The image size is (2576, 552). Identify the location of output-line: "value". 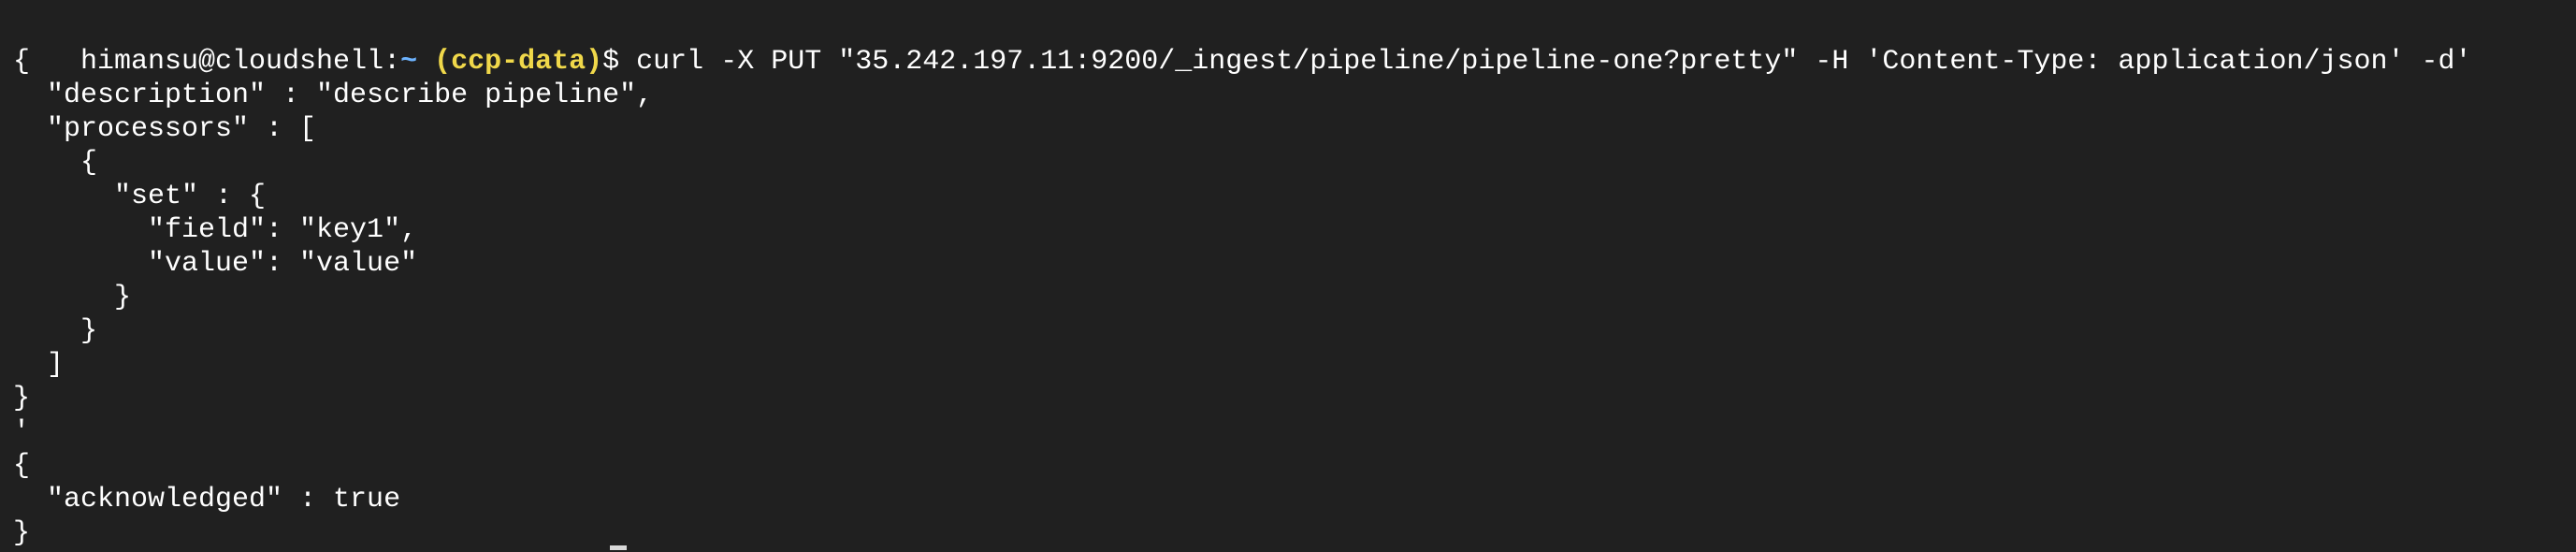
(215, 264).